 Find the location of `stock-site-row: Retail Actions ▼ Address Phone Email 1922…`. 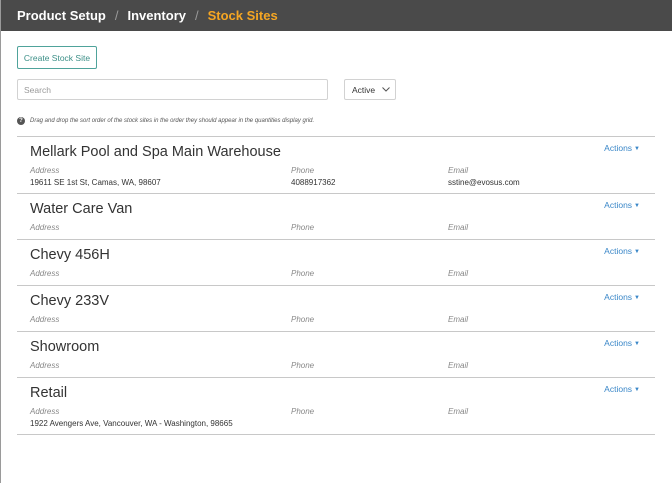

stock-site-row: Retail Actions ▼ Address Phone Email 1922… is located at coordinates (336, 406).